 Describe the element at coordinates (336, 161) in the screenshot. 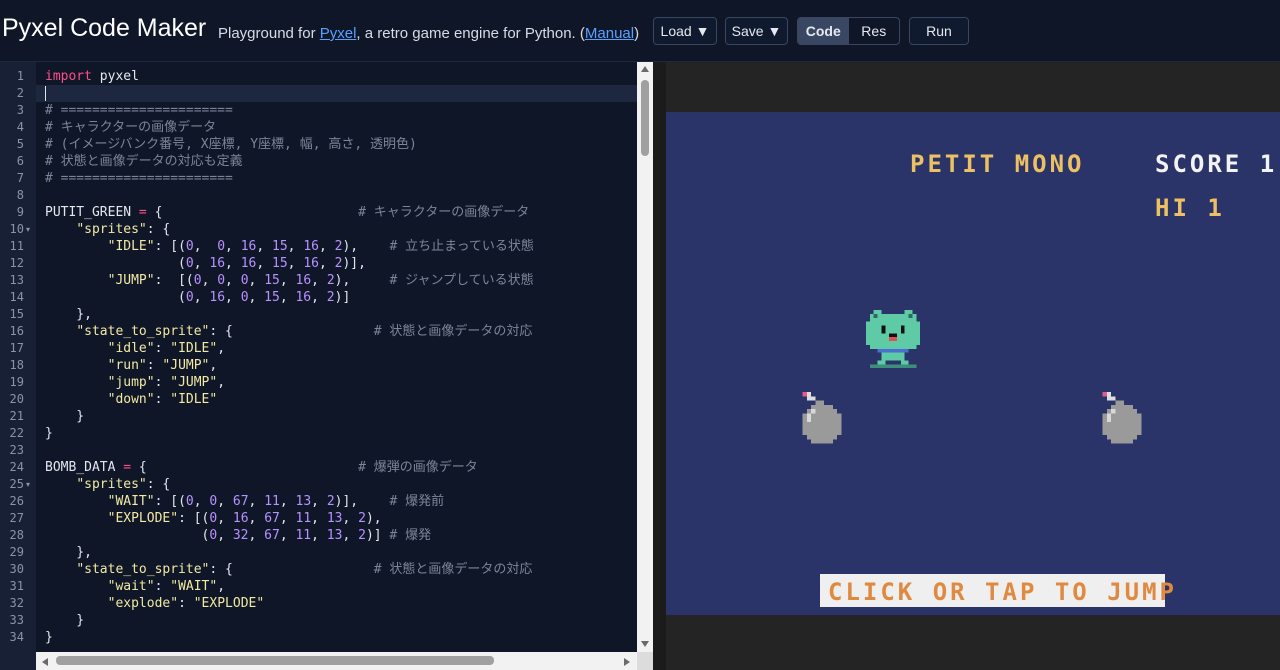

I see `code-line: # 状態と画像データの対応も定義` at that location.